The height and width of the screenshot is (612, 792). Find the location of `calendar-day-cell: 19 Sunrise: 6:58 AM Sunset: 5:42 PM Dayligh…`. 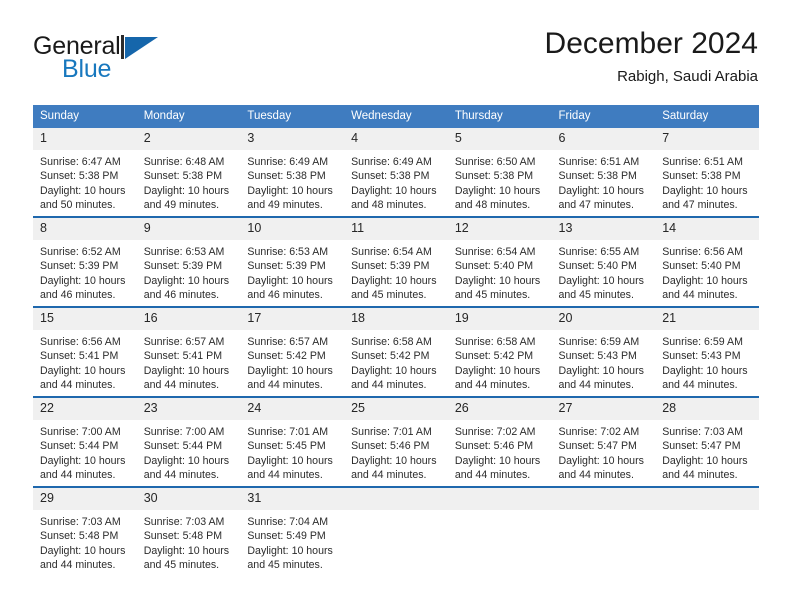

calendar-day-cell: 19 Sunrise: 6:58 AM Sunset: 5:42 PM Dayligh… is located at coordinates (499, 351).